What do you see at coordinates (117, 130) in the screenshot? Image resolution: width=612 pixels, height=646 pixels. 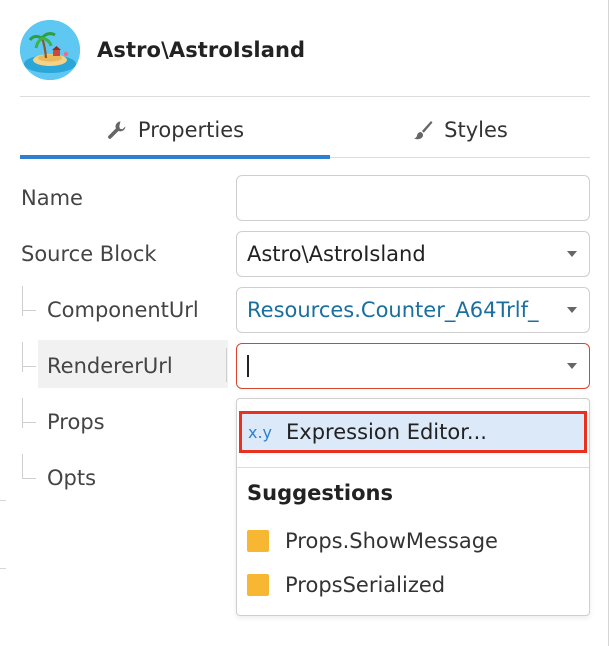 I see `wrench-icon` at bounding box center [117, 130].